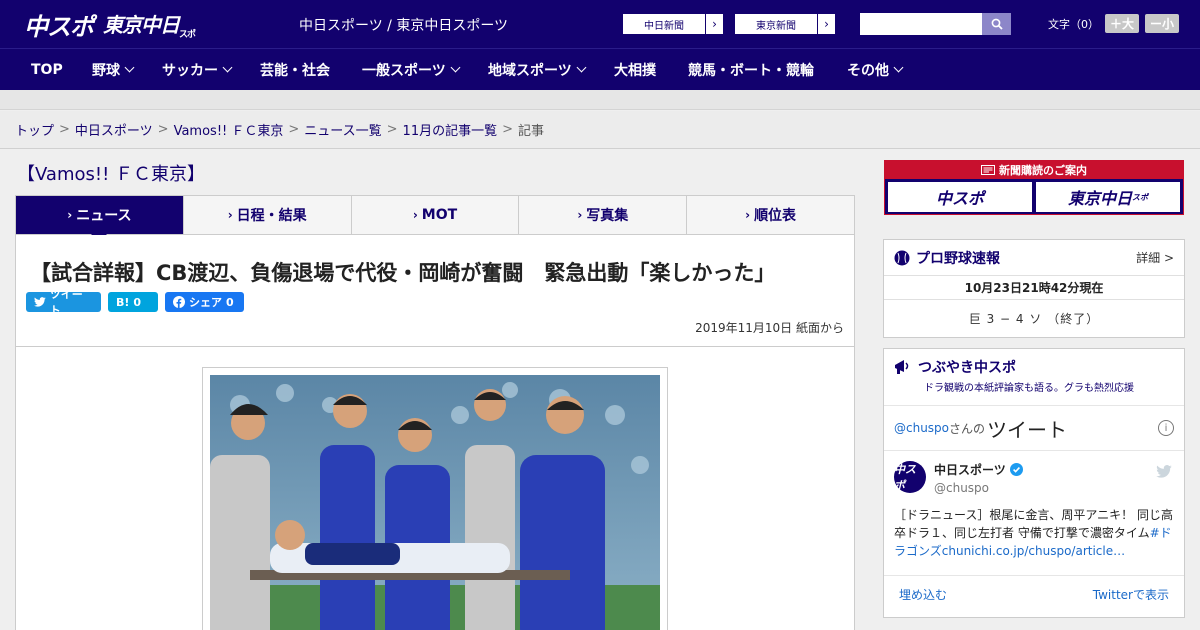 The image size is (1200, 630). I want to click on font-smaller-button: ー小, so click(1162, 23).